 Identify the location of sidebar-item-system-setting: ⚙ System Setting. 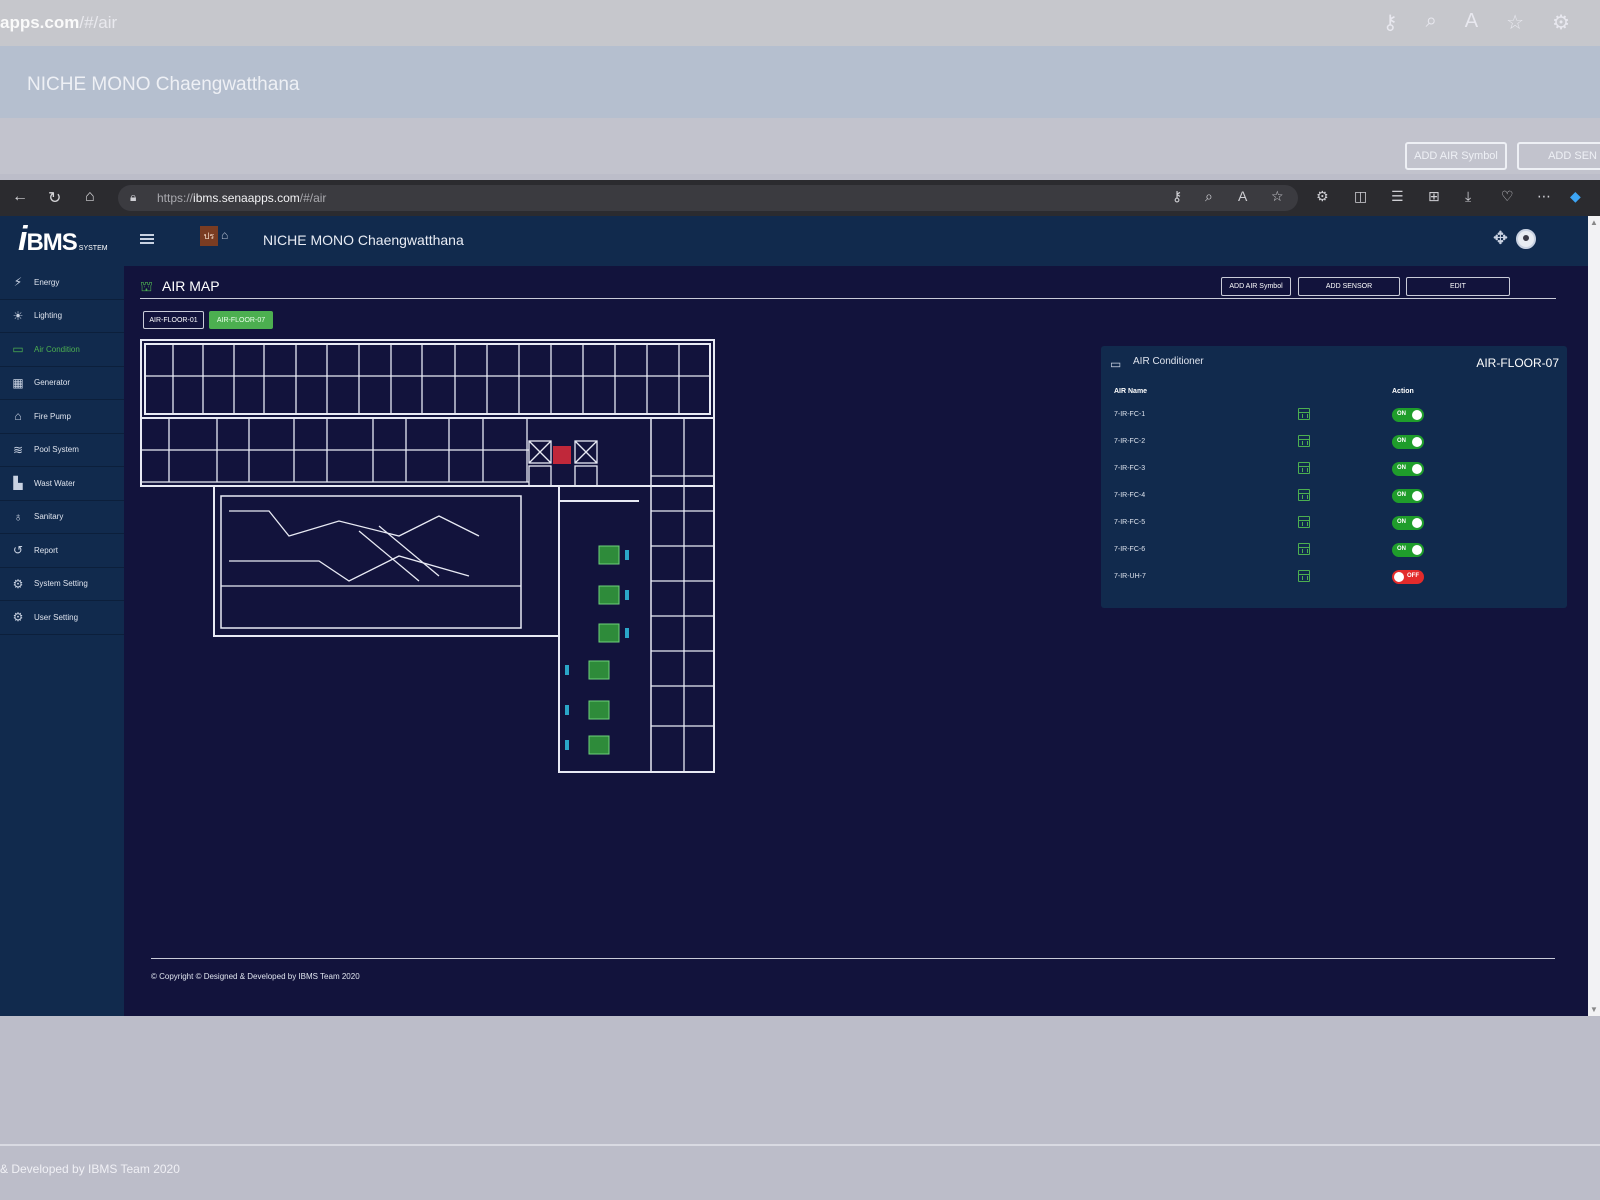
(62, 584).